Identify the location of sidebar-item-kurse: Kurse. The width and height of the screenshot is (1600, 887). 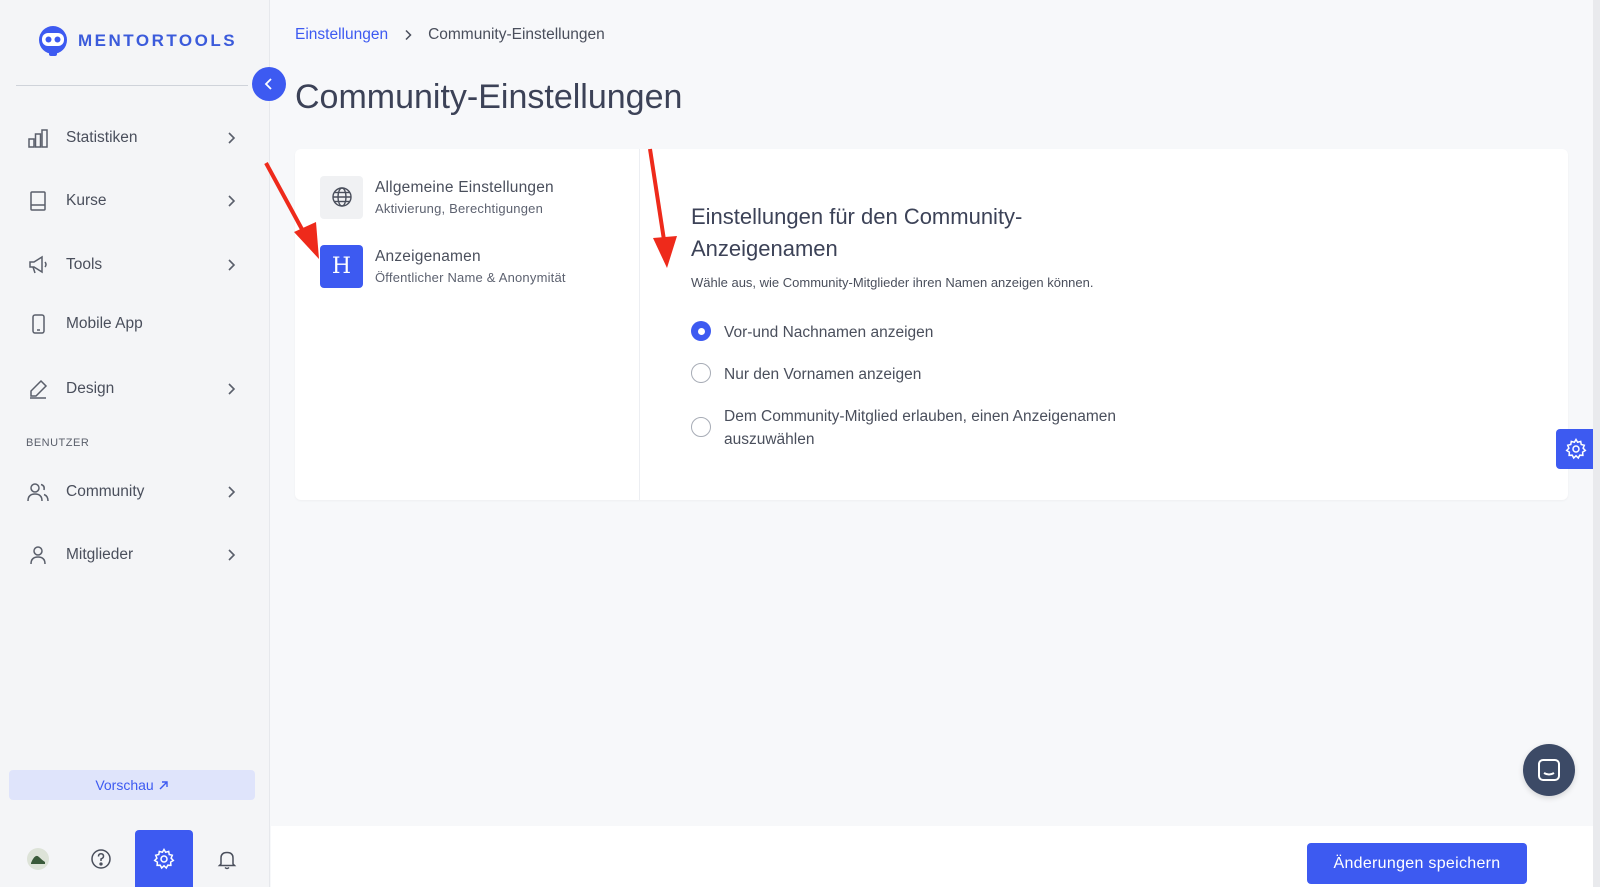
(132, 201).